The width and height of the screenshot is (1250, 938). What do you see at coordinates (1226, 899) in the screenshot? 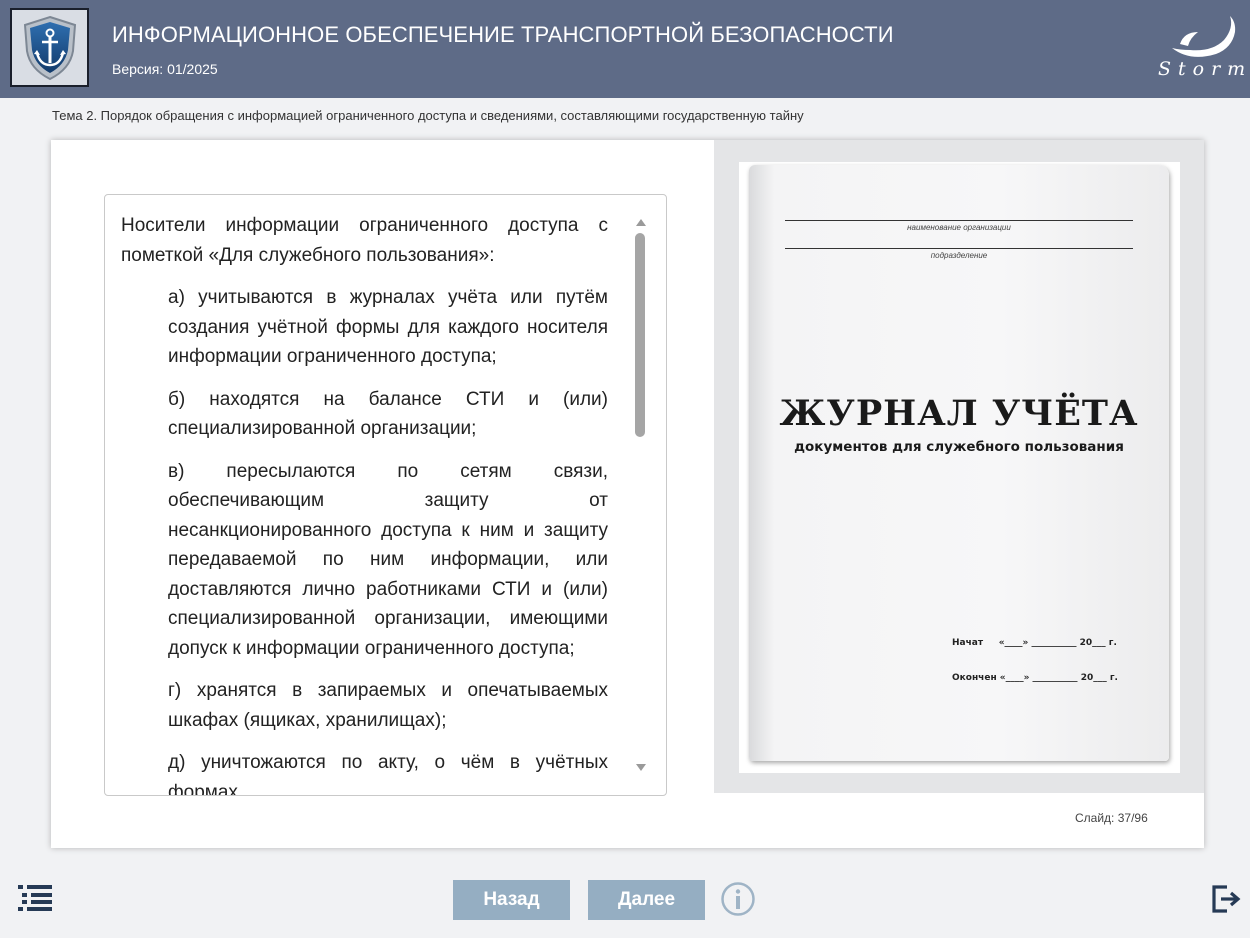
I see `exit-icon` at bounding box center [1226, 899].